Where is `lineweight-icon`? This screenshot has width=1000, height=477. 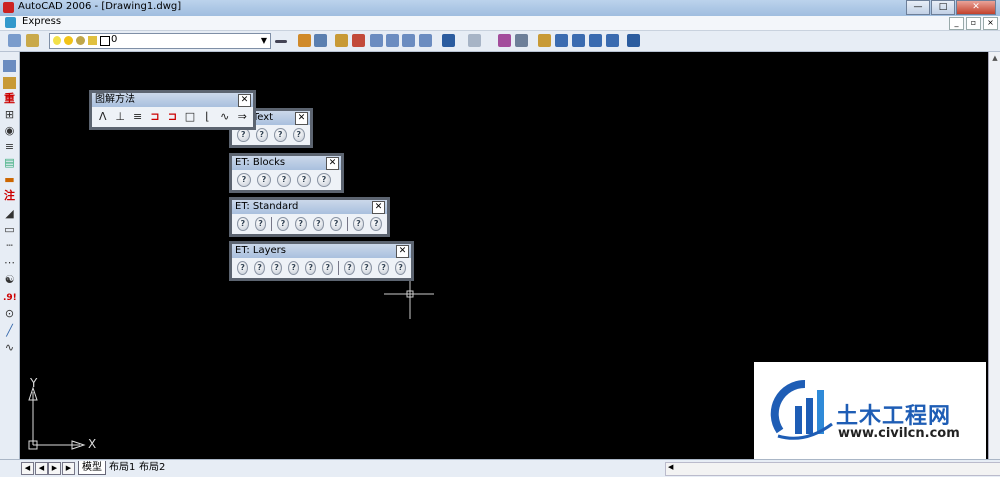 lineweight-icon is located at coordinates (281, 41).